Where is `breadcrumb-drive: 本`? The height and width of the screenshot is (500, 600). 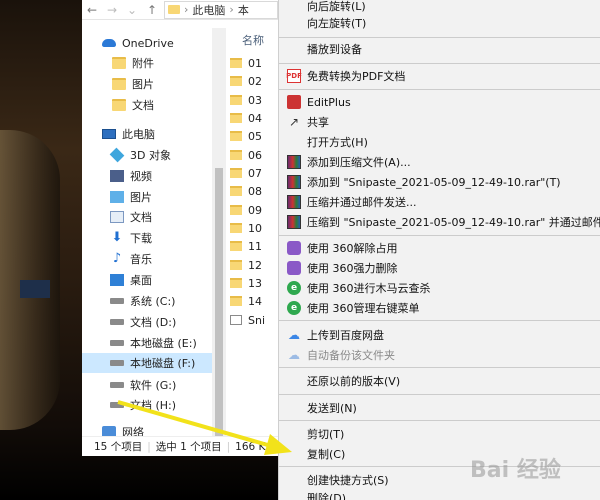 breadcrumb-drive: 本 is located at coordinates (243, 10).